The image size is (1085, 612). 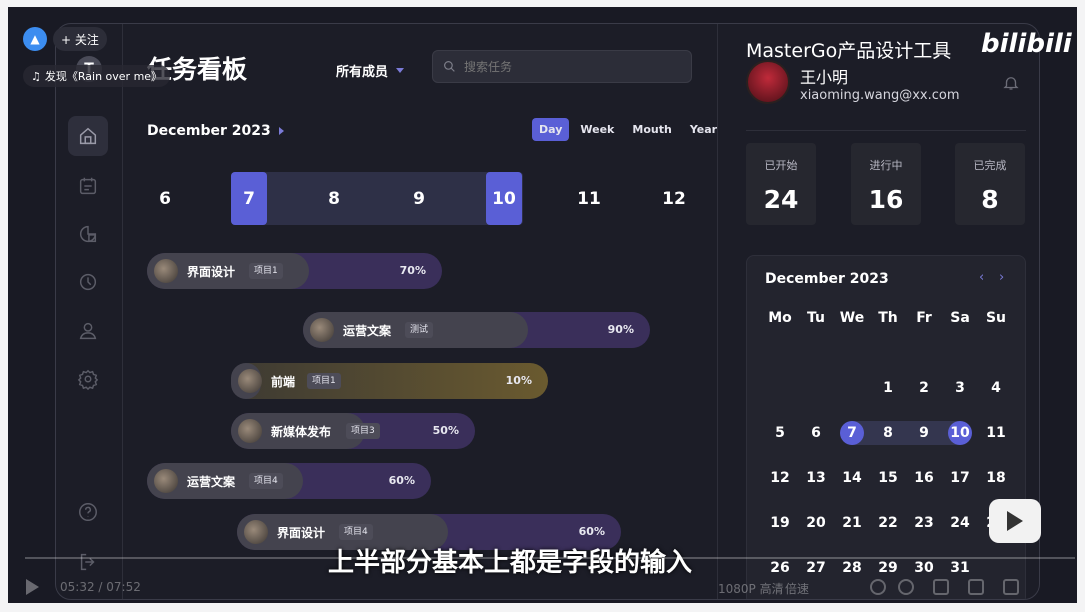 I want to click on calendar-day: 18, so click(x=996, y=478).